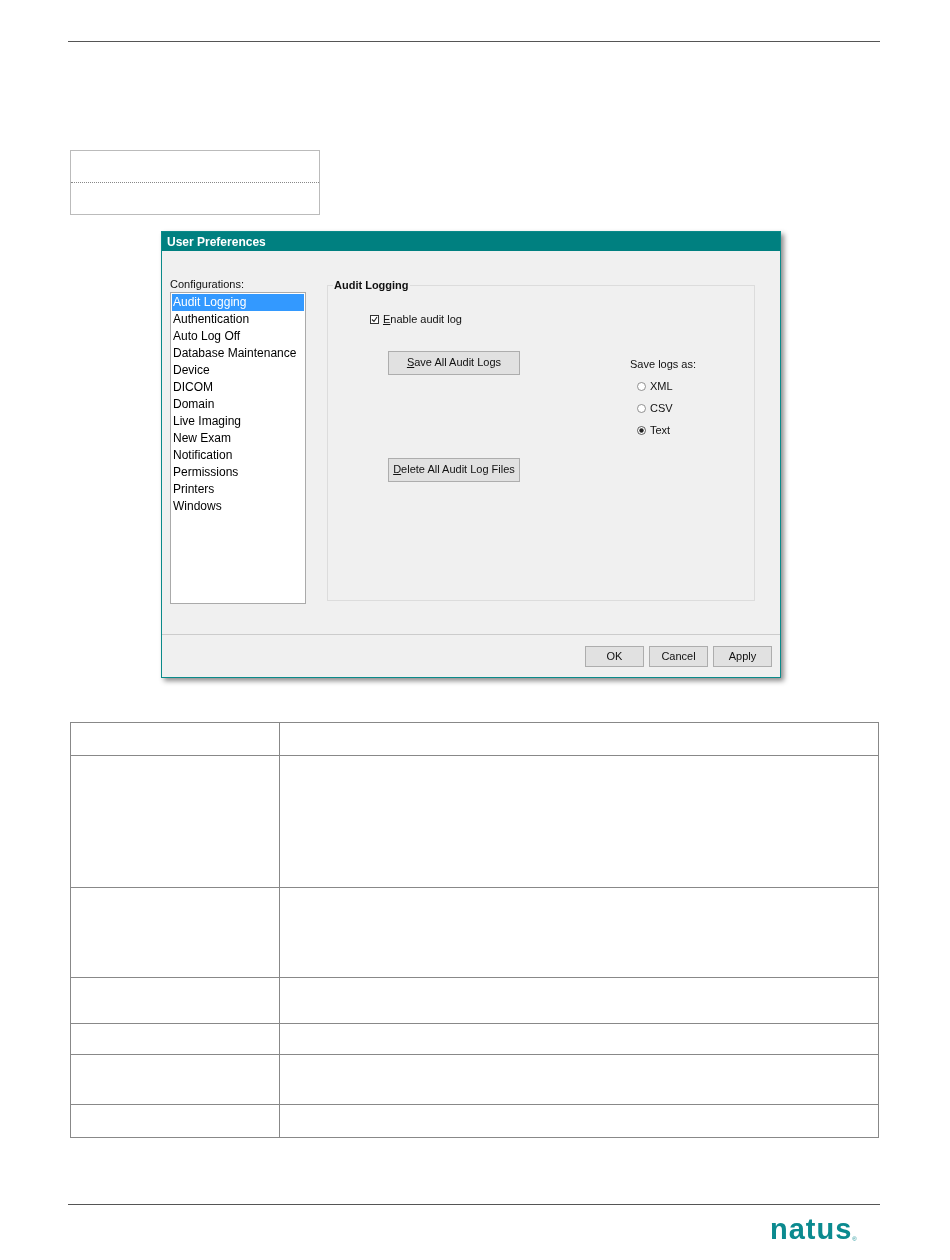 This screenshot has width=950, height=1260. What do you see at coordinates (471, 241) in the screenshot?
I see `window-title: User Preferences` at bounding box center [471, 241].